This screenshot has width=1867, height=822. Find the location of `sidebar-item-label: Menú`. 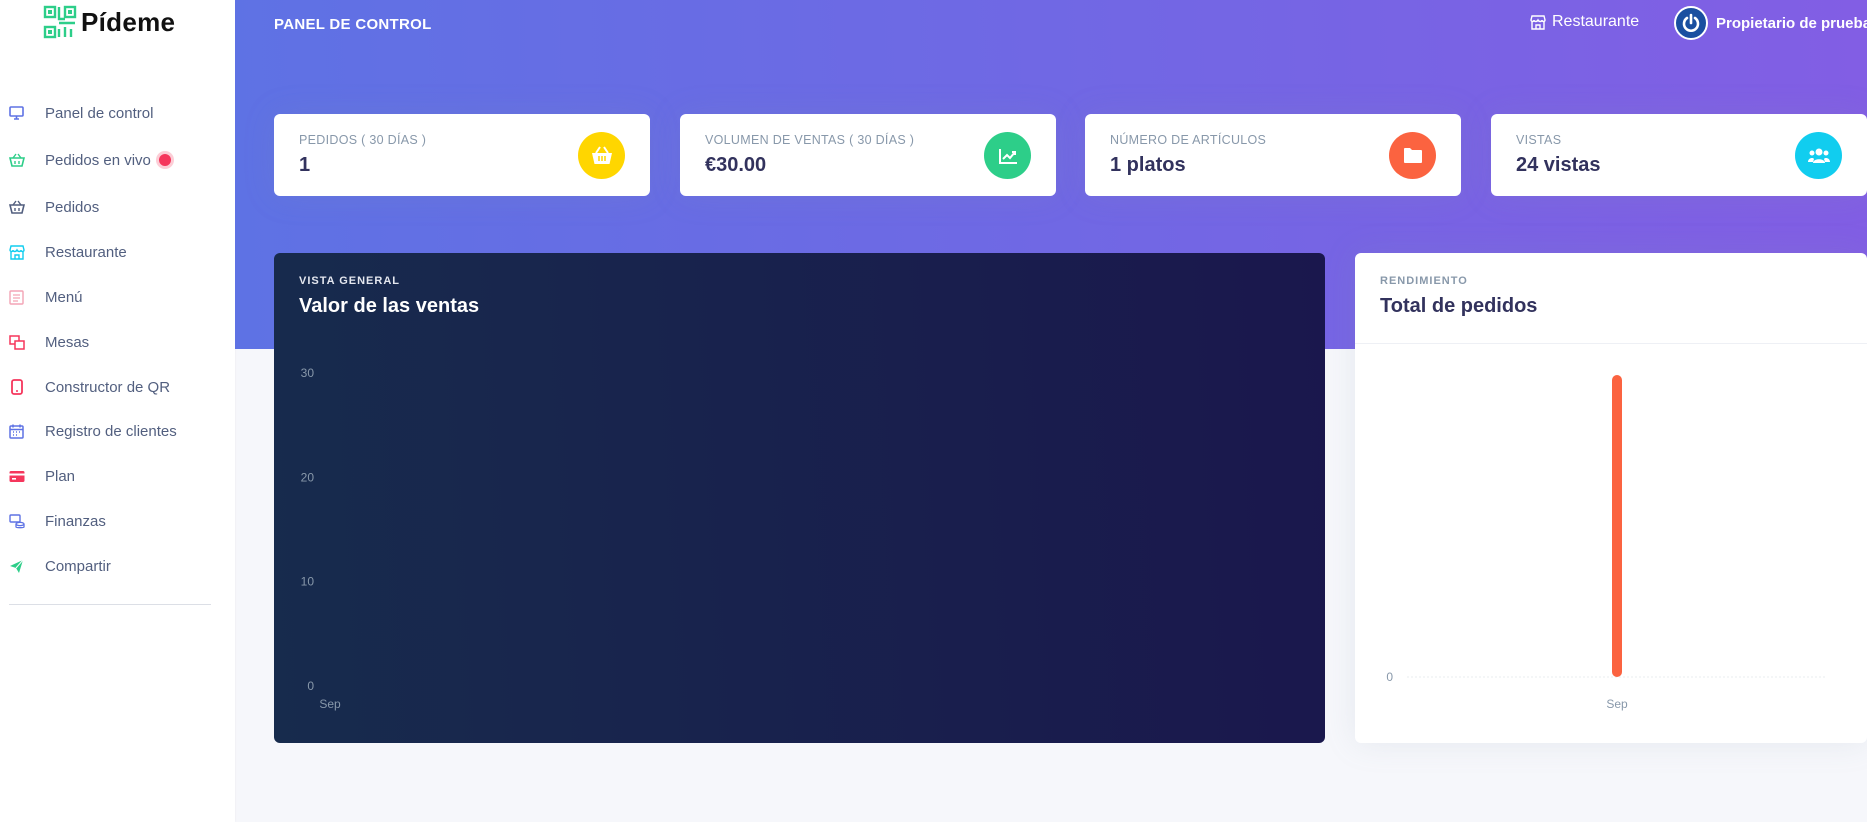

sidebar-item-label: Menú is located at coordinates (64, 297).